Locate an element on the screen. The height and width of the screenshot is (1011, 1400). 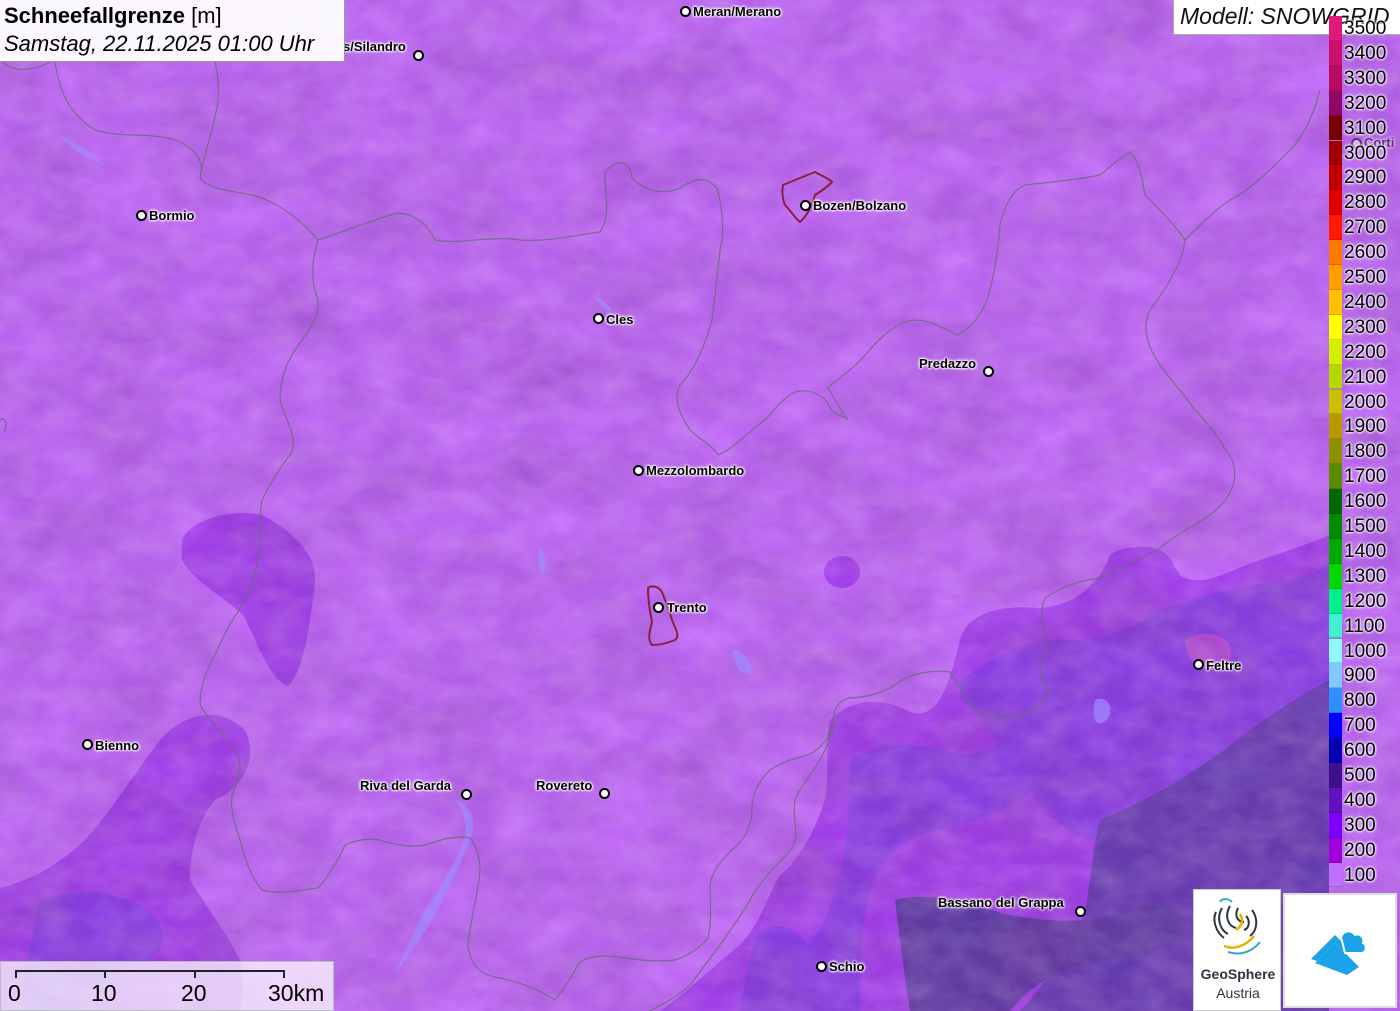
legend-label: 500 is located at coordinates (1360, 775).